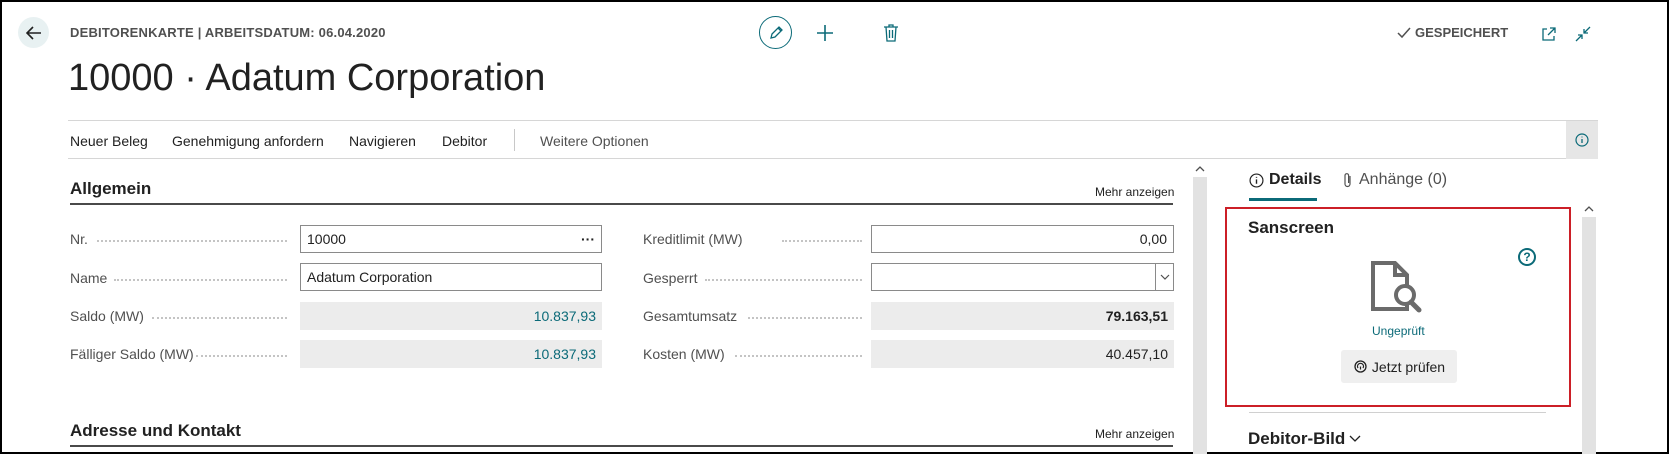 The image size is (1669, 454). I want to click on paperclip-icon, so click(1347, 179).